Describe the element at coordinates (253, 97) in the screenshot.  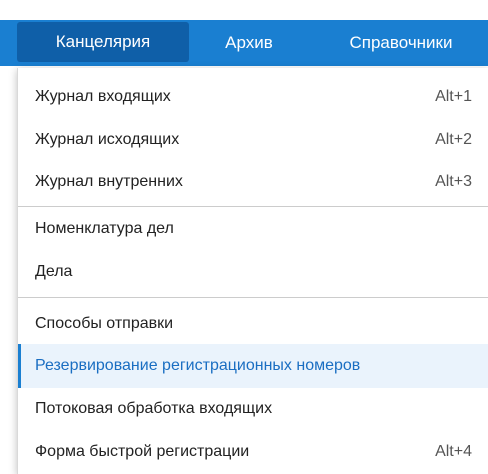
I see `menu-item-incoming-journal: Журнал входящих Alt+1` at that location.